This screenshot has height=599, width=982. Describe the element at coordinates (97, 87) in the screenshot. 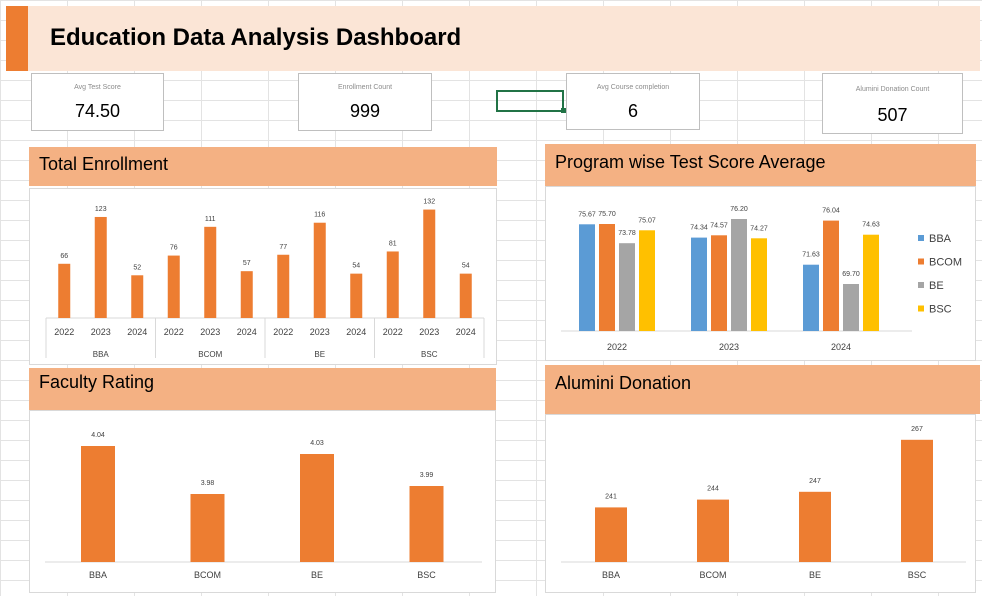

I see `kpi-label: Avg Test Score` at that location.